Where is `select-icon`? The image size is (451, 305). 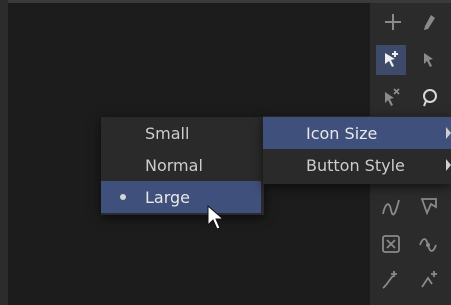
select-icon is located at coordinates (429, 60).